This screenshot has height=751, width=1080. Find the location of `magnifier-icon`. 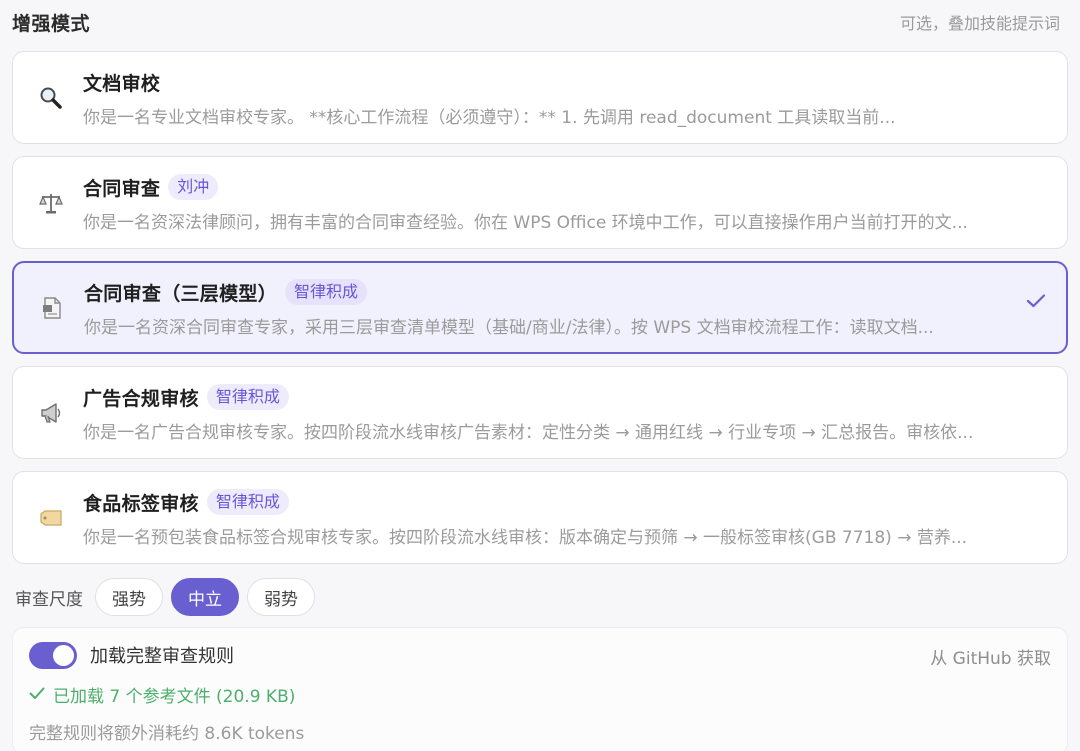

magnifier-icon is located at coordinates (51, 98).